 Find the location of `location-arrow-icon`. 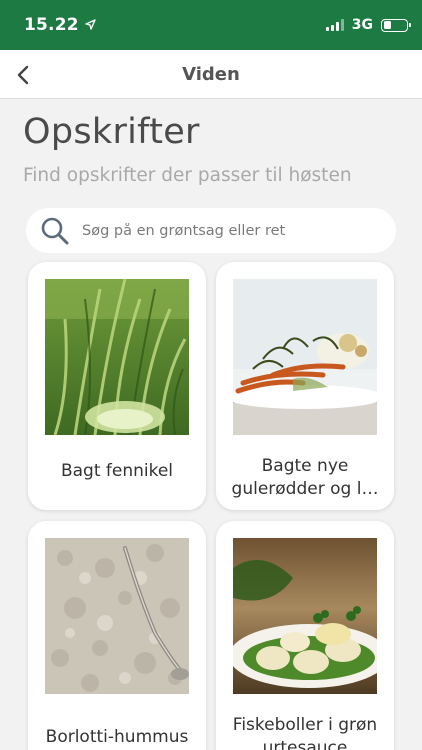

location-arrow-icon is located at coordinates (90, 25).